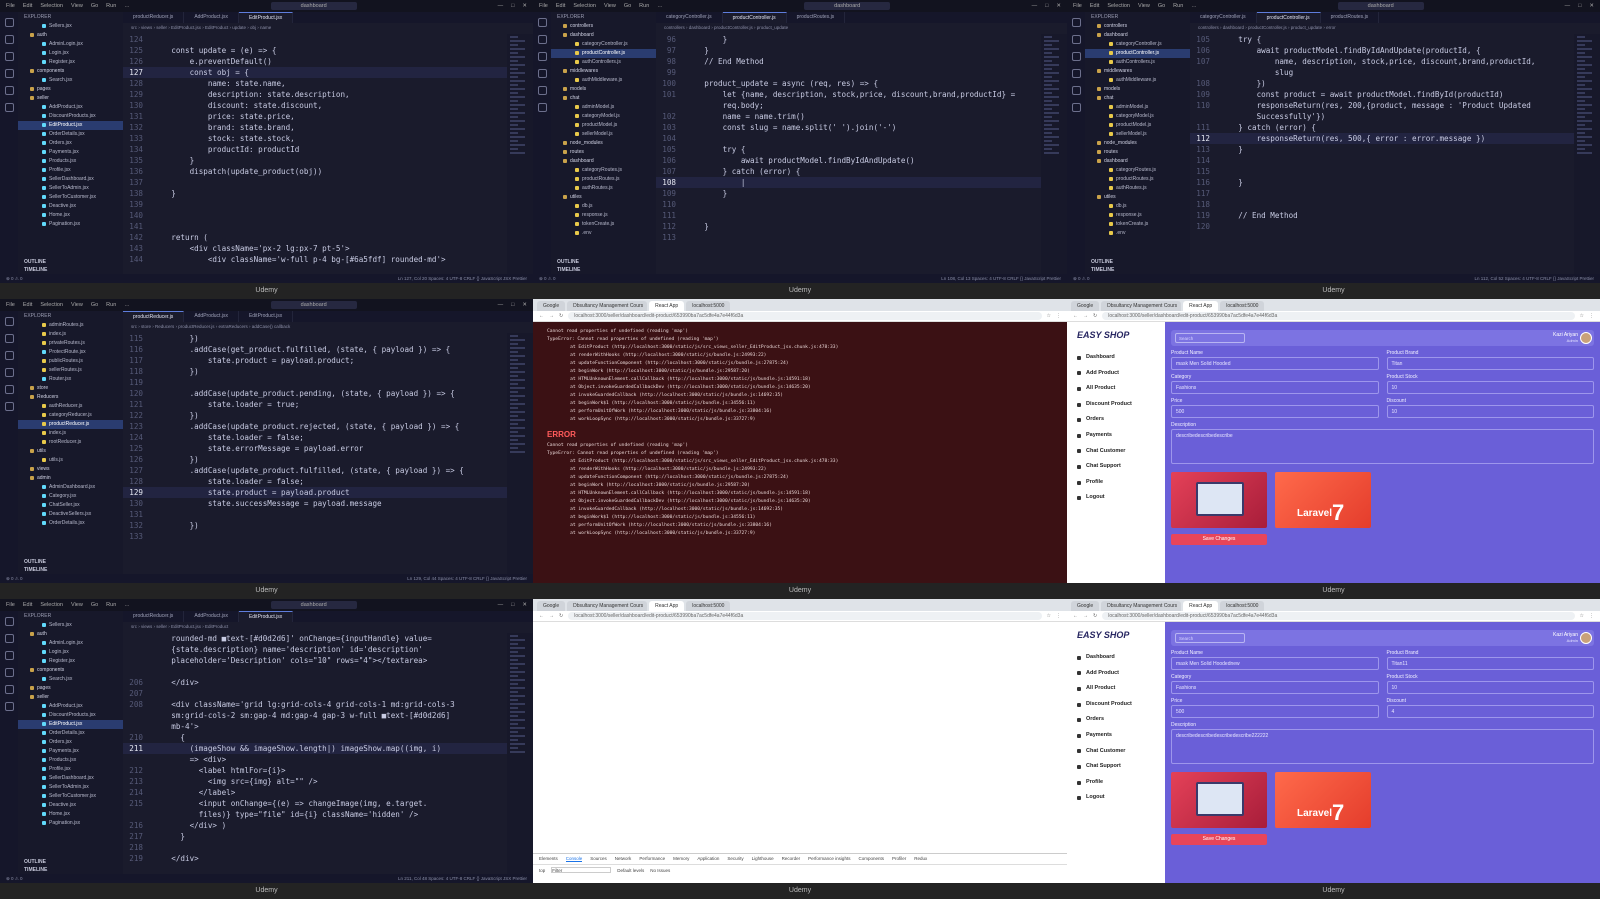  What do you see at coordinates (70, 80) in the screenshot?
I see `file-item: Search.jsx` at bounding box center [70, 80].